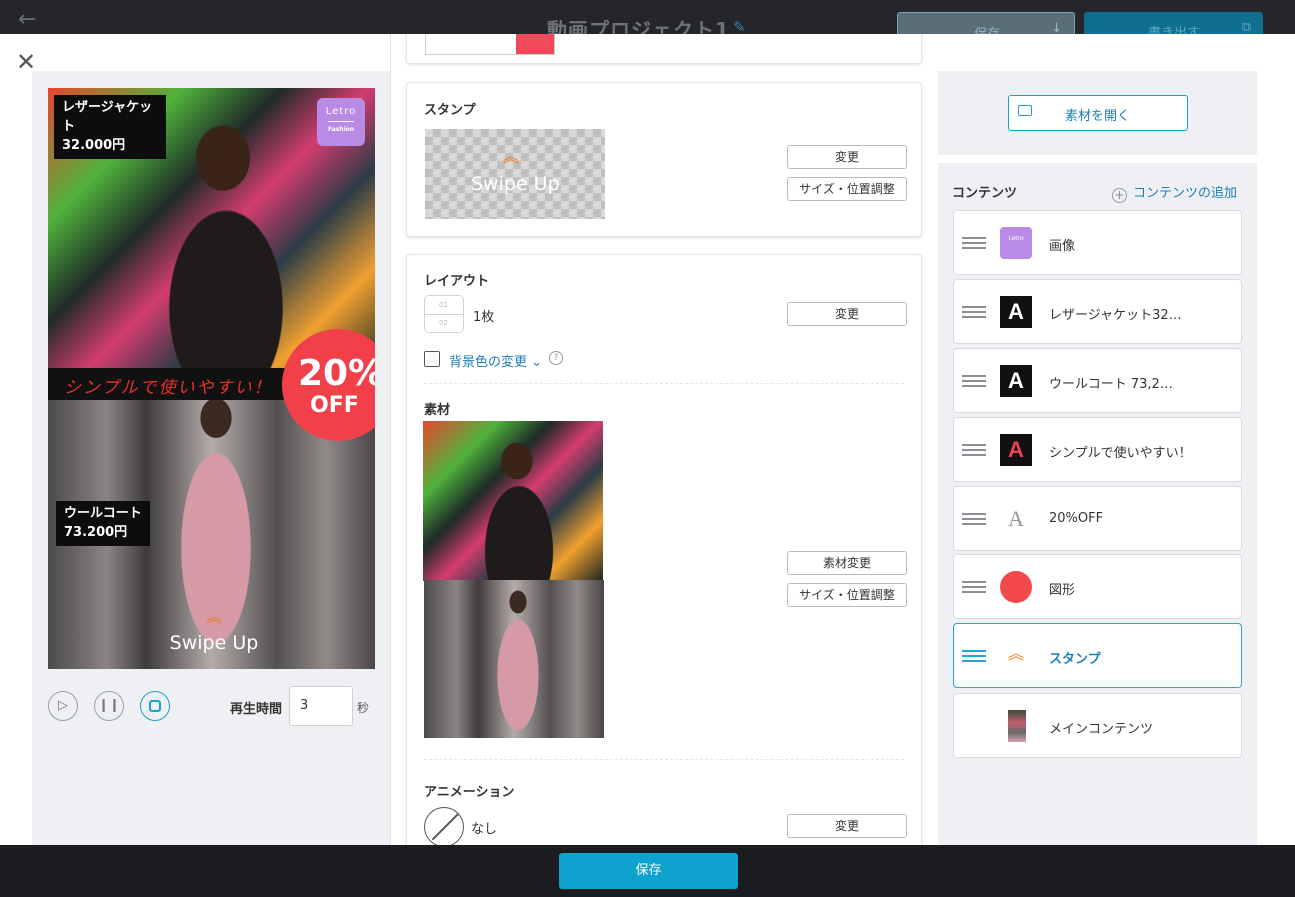  What do you see at coordinates (341, 111) in the screenshot?
I see `logo-text: Letro` at bounding box center [341, 111].